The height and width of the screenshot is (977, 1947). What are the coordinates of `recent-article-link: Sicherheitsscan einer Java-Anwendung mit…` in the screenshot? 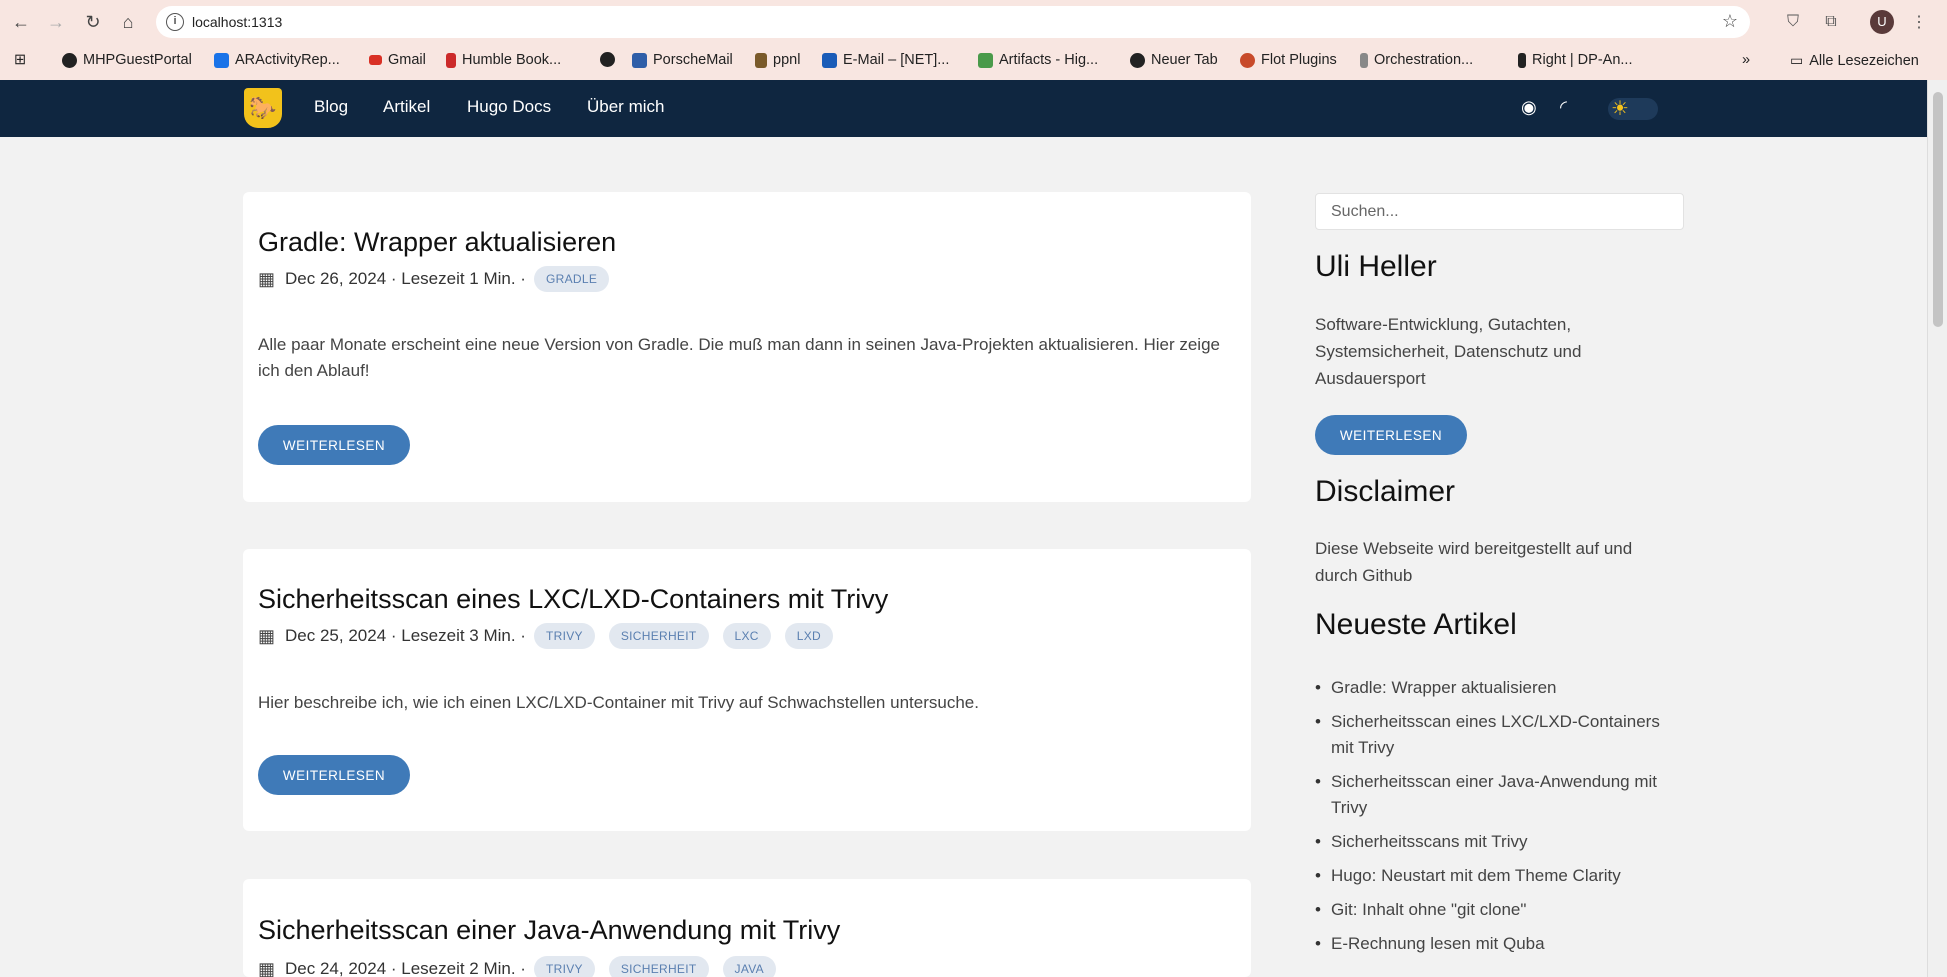 It's located at (1495, 795).